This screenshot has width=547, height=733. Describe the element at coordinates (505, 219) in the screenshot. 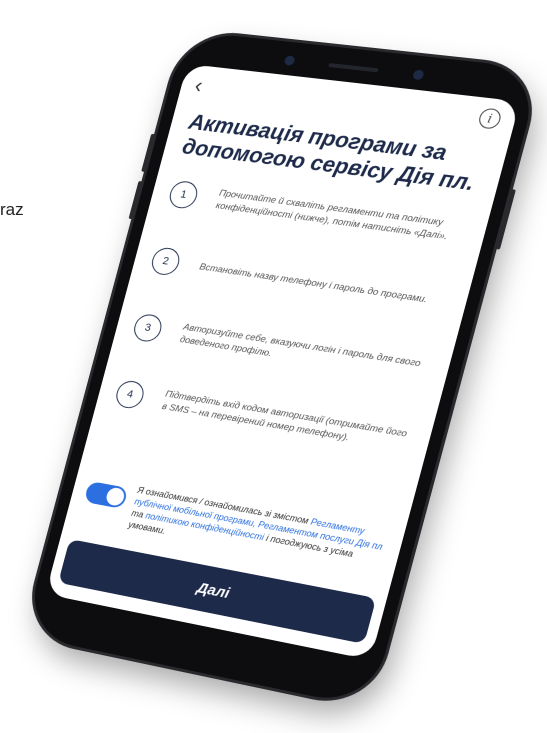

I see `power-button` at that location.